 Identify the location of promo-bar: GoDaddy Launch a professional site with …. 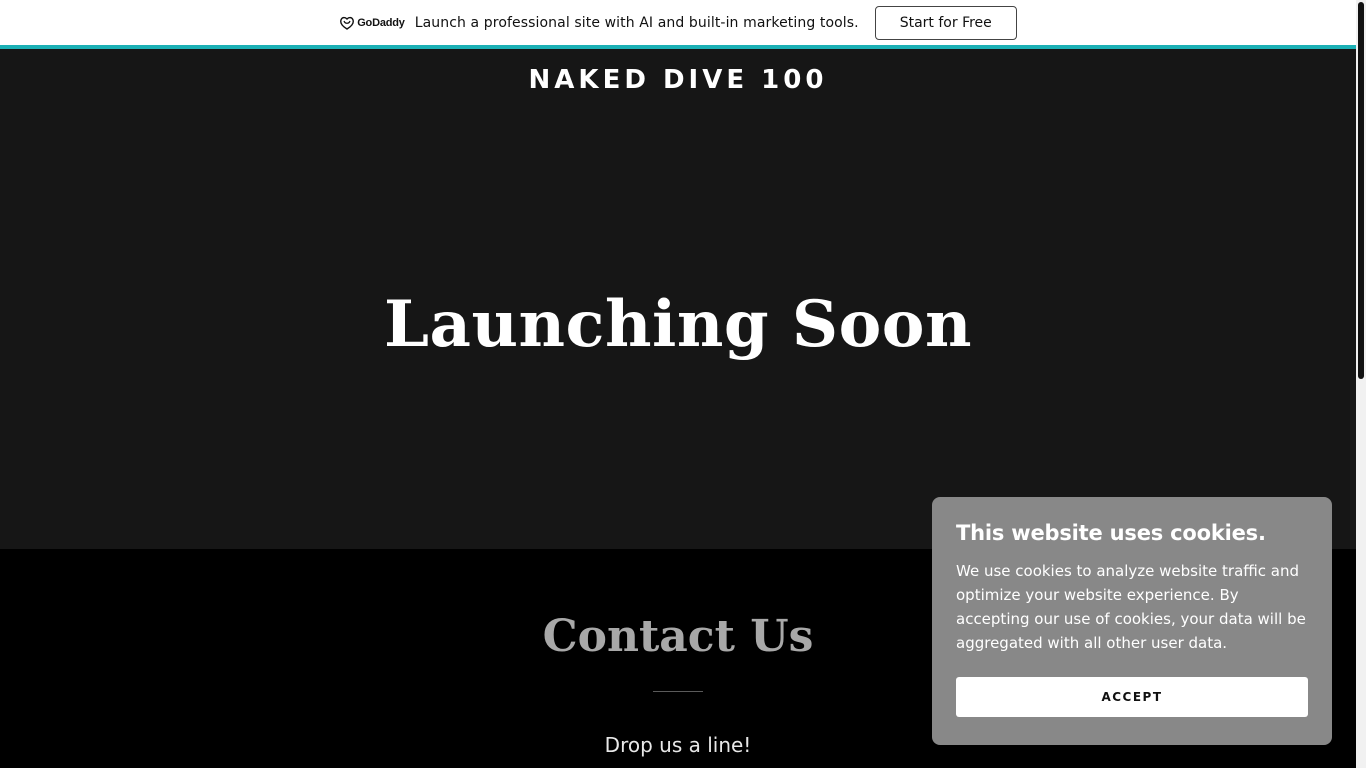
(678, 22).